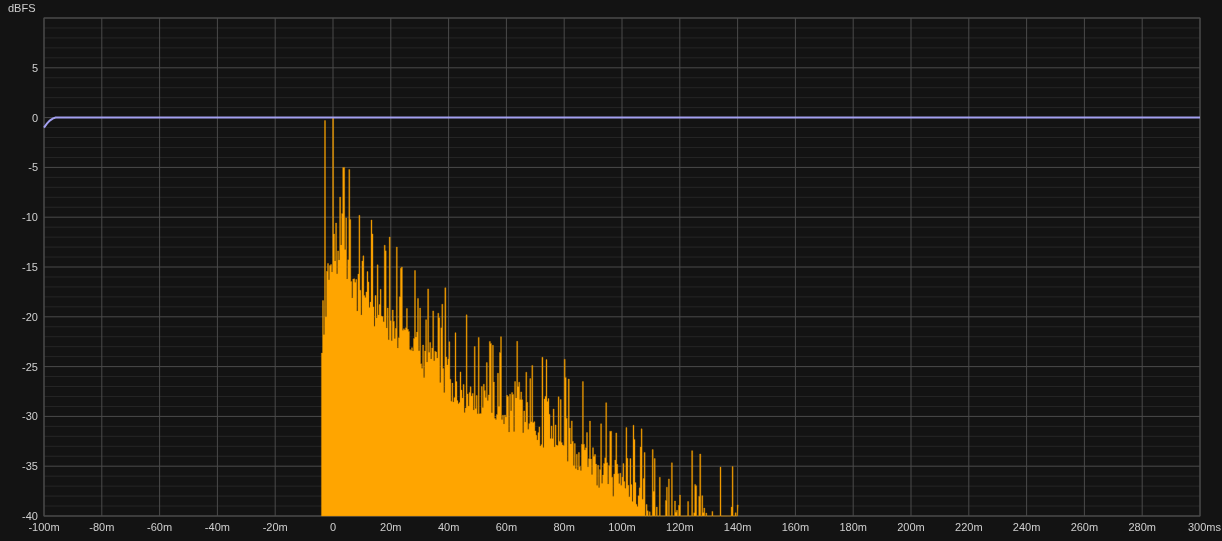 This screenshot has height=541, width=1222. Describe the element at coordinates (30, 516) in the screenshot. I see `tick-label: -40` at that location.